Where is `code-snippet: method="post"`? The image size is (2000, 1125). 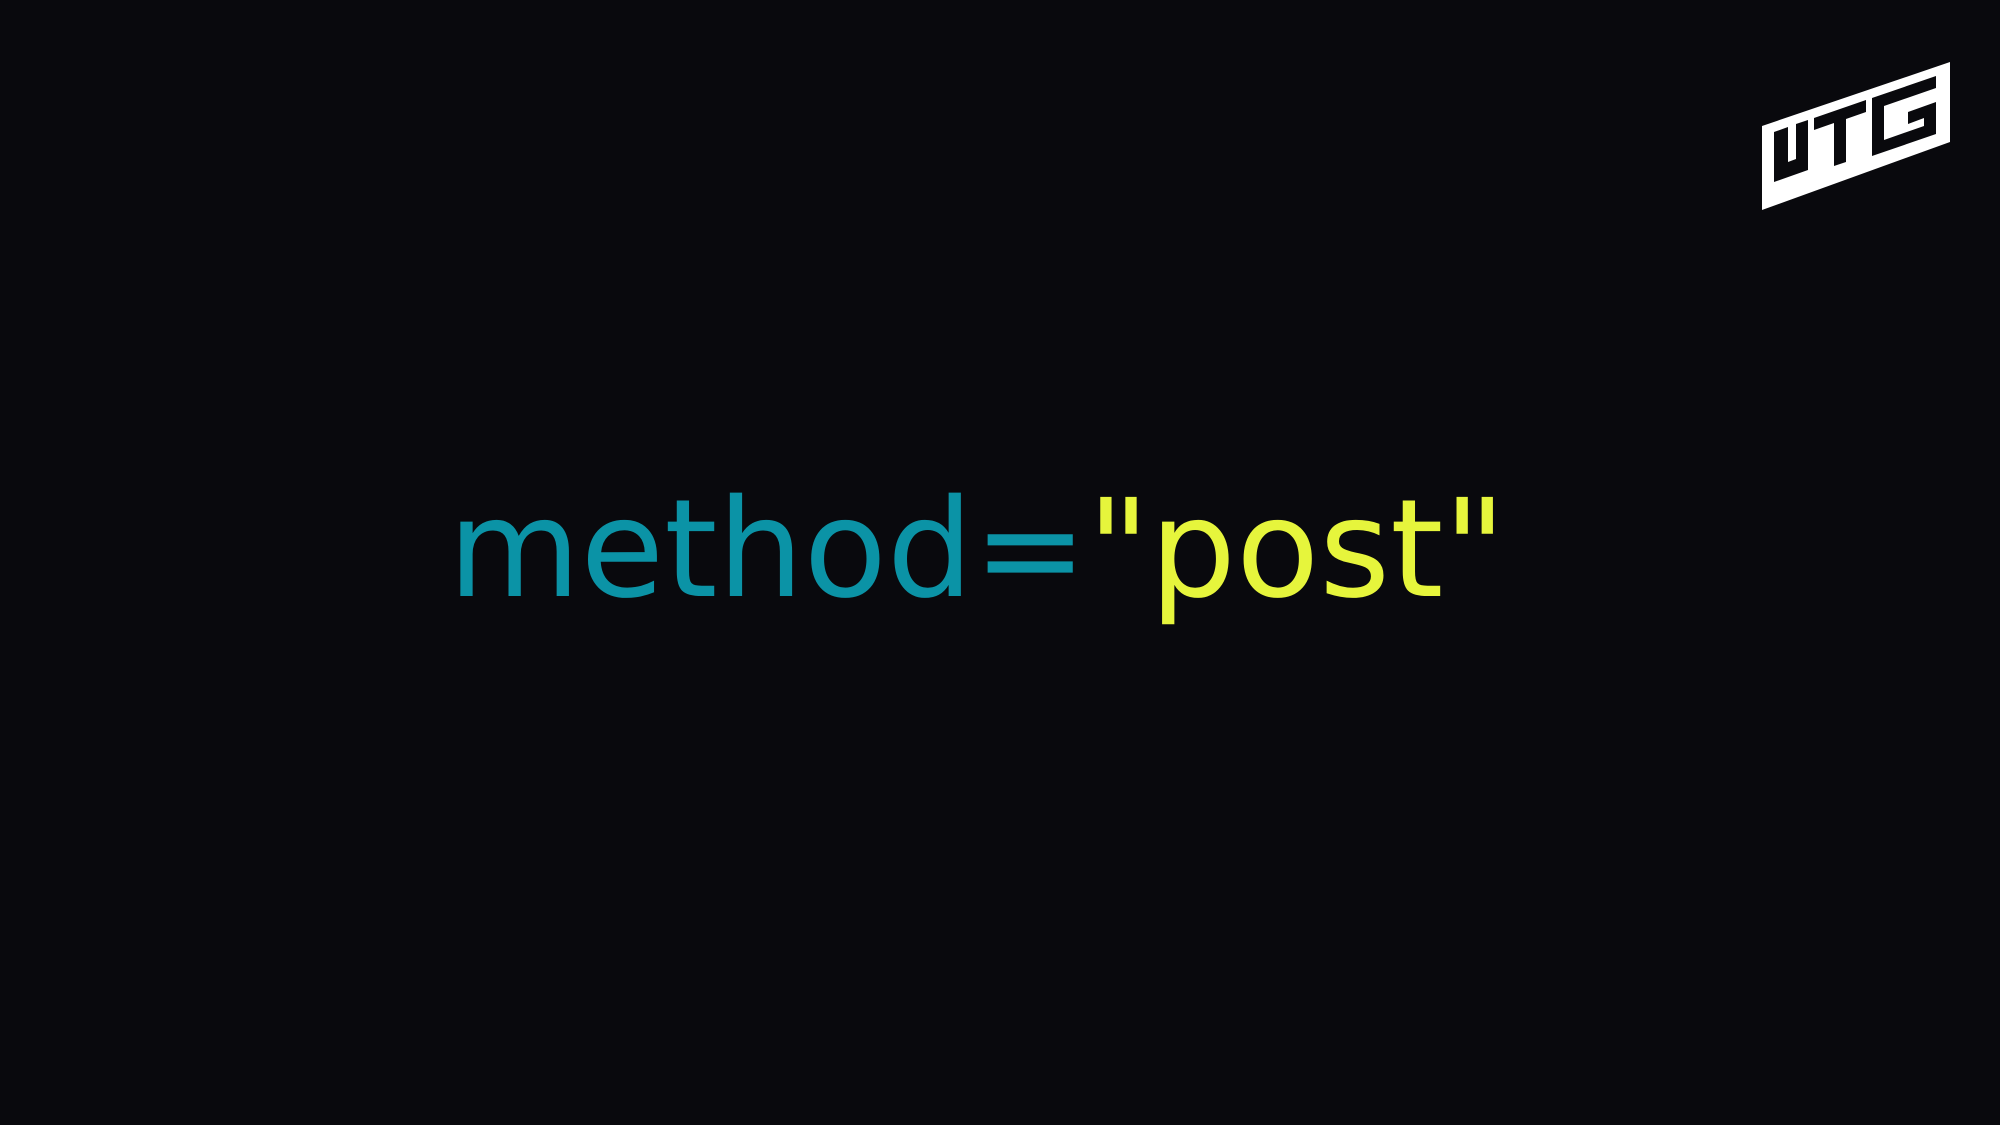
code-snippet: method="post" is located at coordinates (977, 550).